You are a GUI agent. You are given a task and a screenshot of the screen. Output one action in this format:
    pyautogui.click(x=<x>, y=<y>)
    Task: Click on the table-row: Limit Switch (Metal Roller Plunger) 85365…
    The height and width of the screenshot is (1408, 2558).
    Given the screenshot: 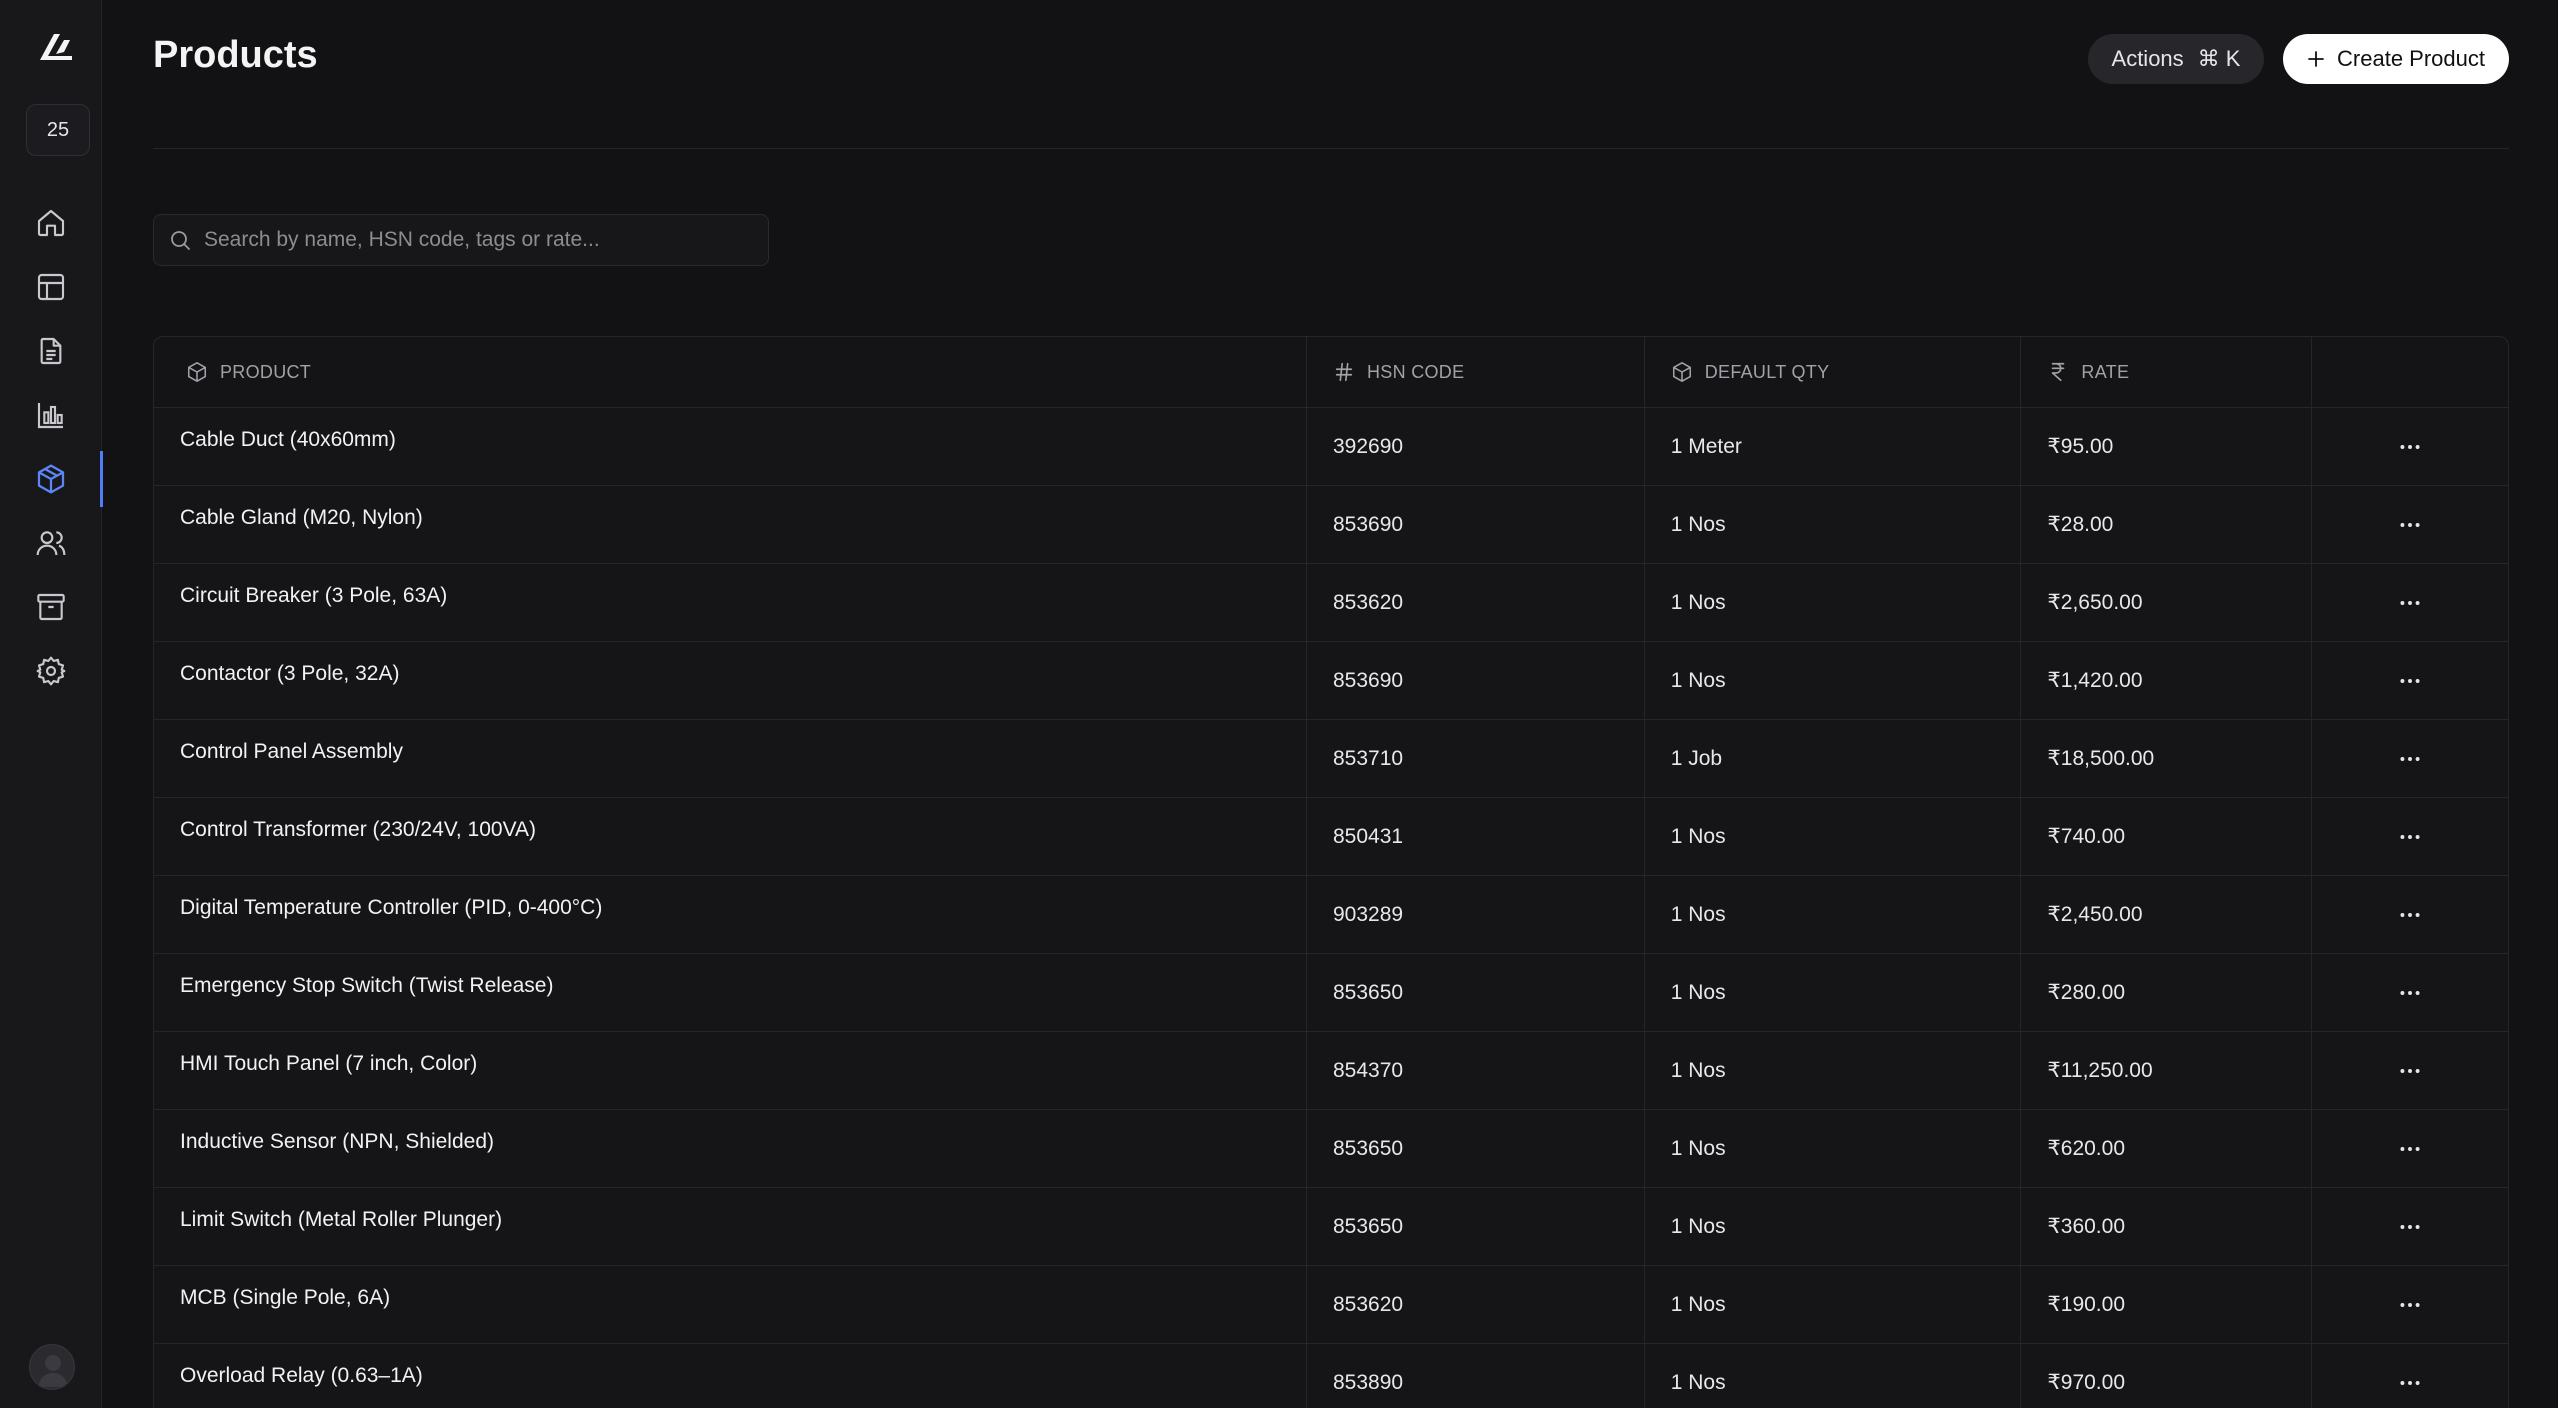 What is the action you would take?
    pyautogui.click(x=1331, y=1227)
    